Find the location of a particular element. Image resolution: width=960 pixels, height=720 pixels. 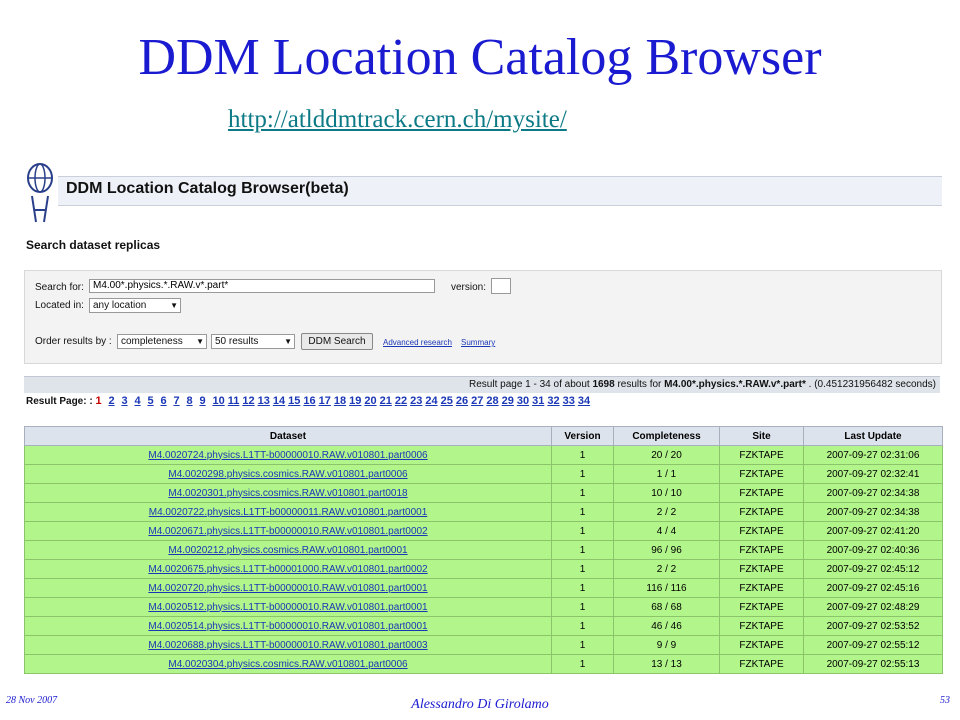

last-update-cell: 2007-09-27 02:55:12 is located at coordinates (873, 645).